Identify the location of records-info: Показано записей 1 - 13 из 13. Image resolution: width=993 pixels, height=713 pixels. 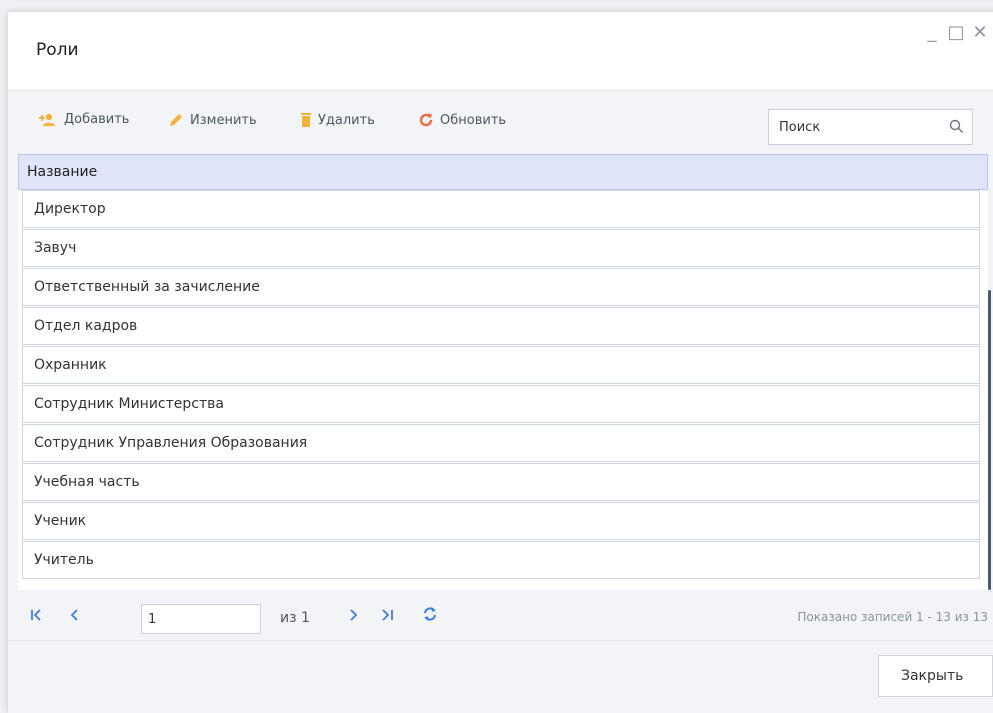
(892, 617).